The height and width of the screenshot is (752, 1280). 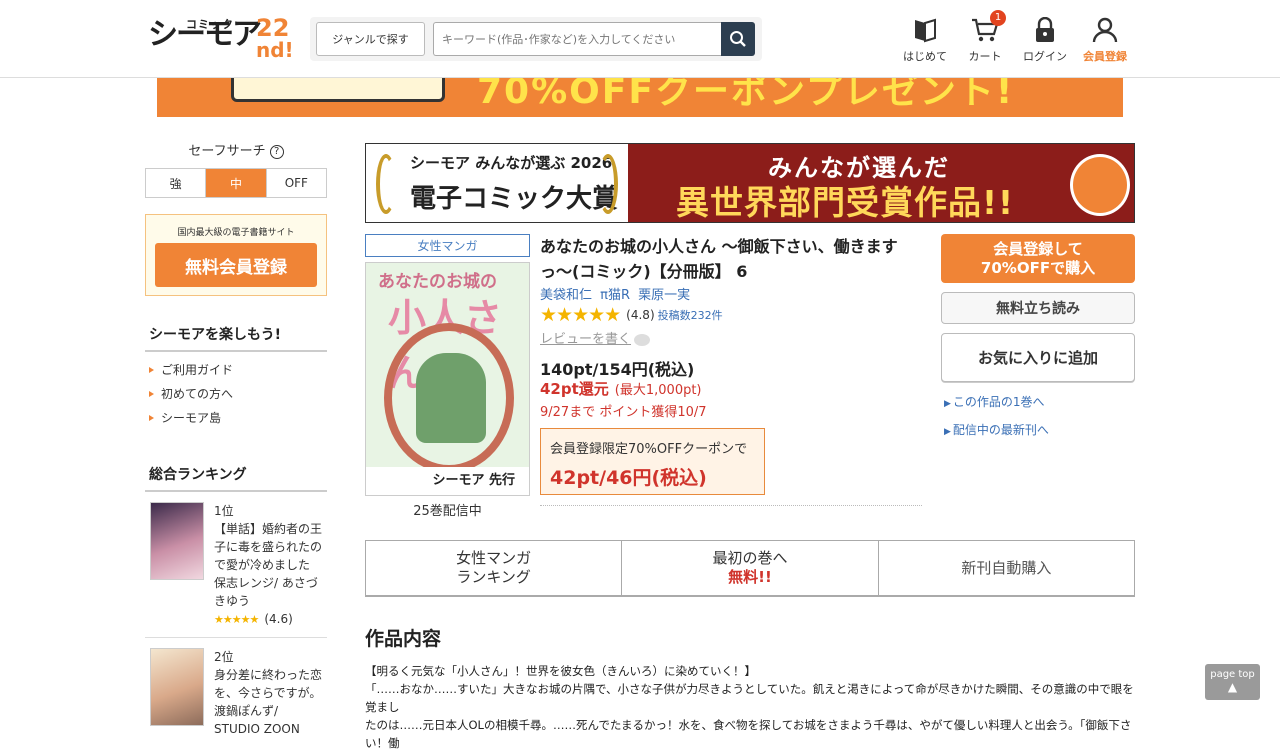 What do you see at coordinates (1232, 687) in the screenshot?
I see `arrow-up-icon: ▲` at bounding box center [1232, 687].